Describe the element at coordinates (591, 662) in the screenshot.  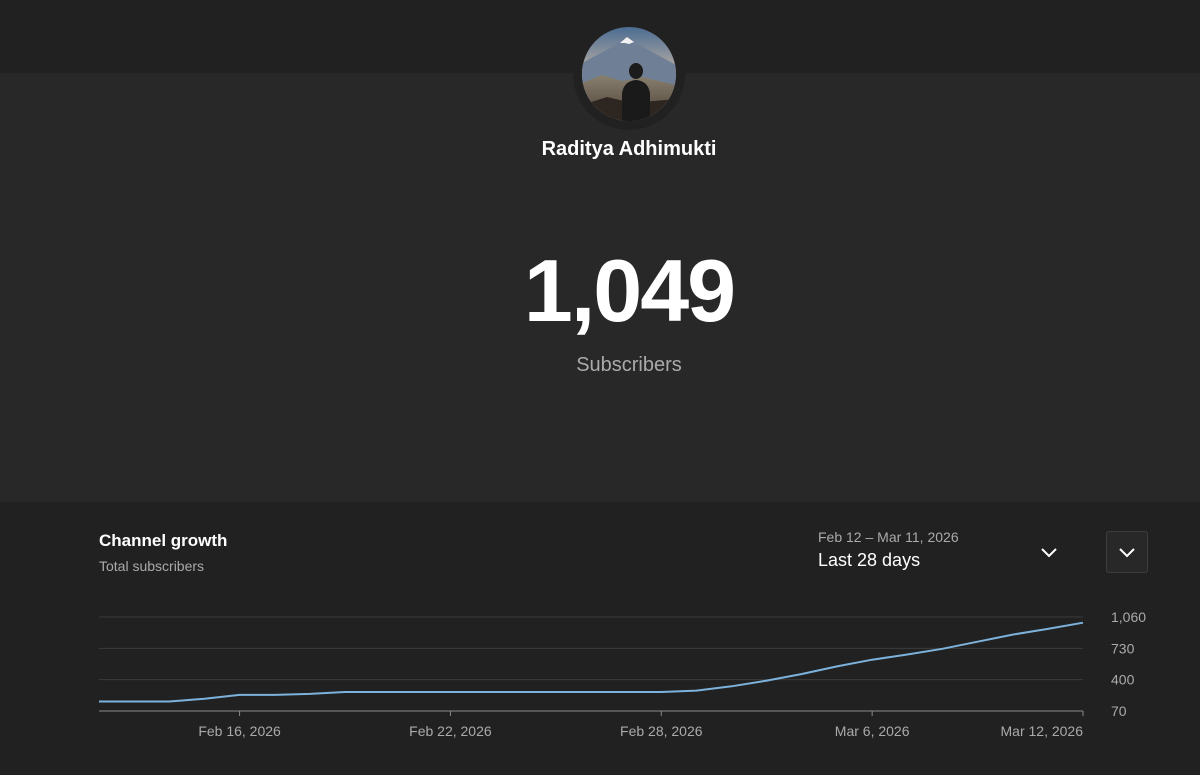
I see `series-line` at that location.